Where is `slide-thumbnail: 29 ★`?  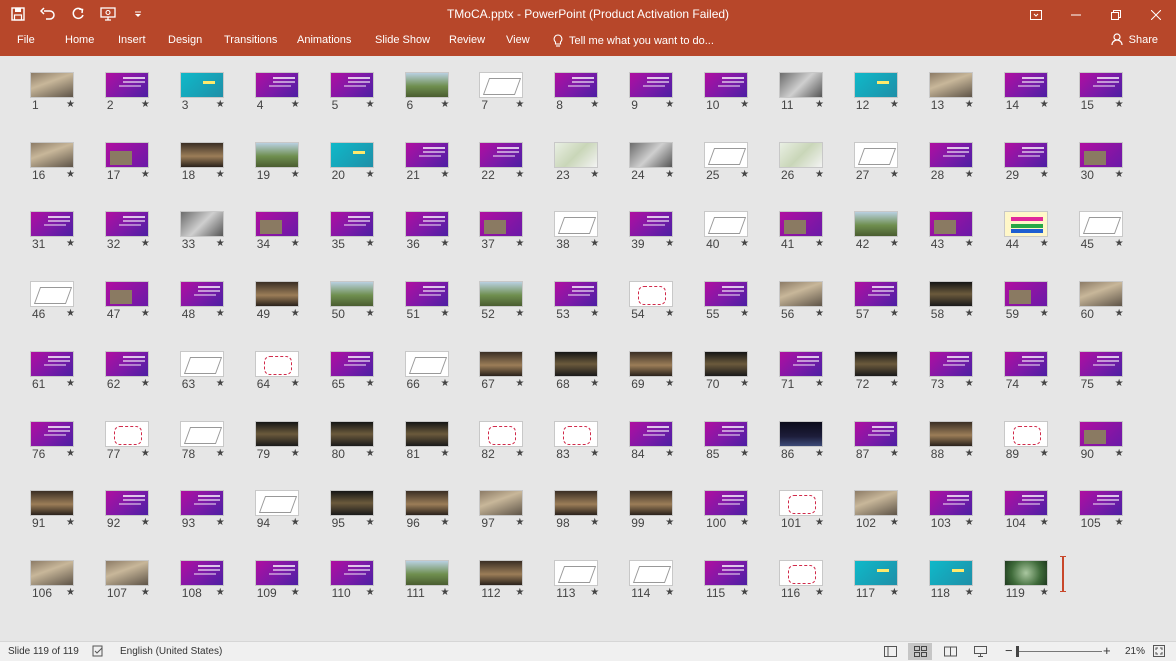 slide-thumbnail: 29 ★ is located at coordinates (1041, 172).